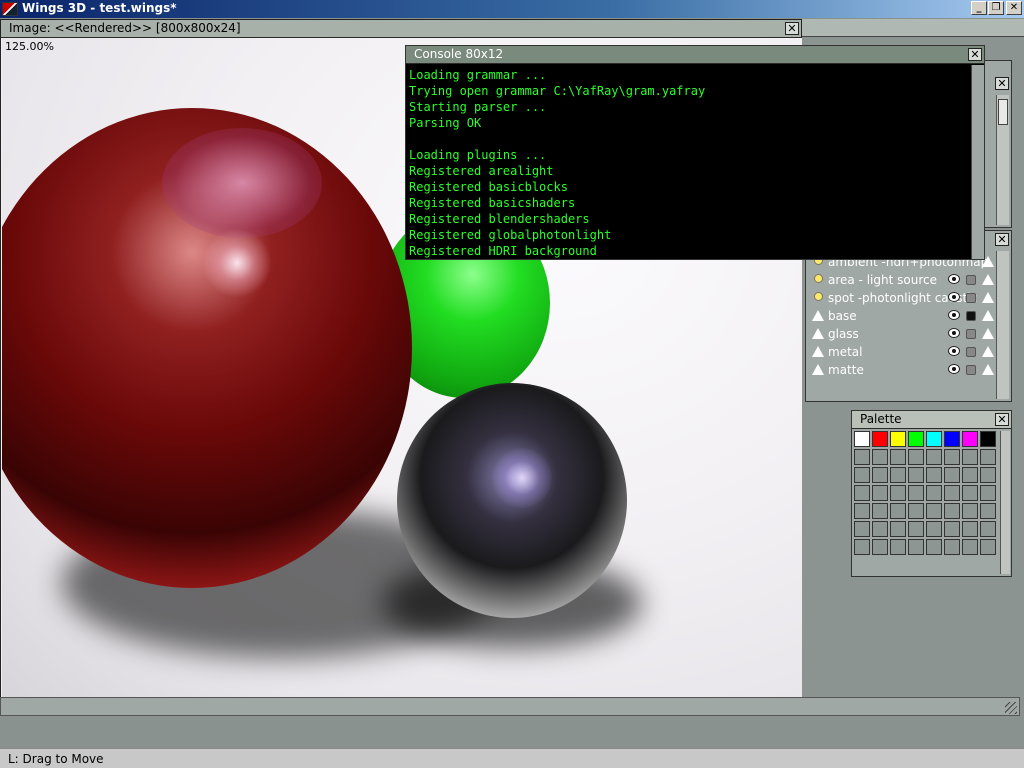  What do you see at coordinates (10, 9) in the screenshot?
I see `wings-logo-icon` at bounding box center [10, 9].